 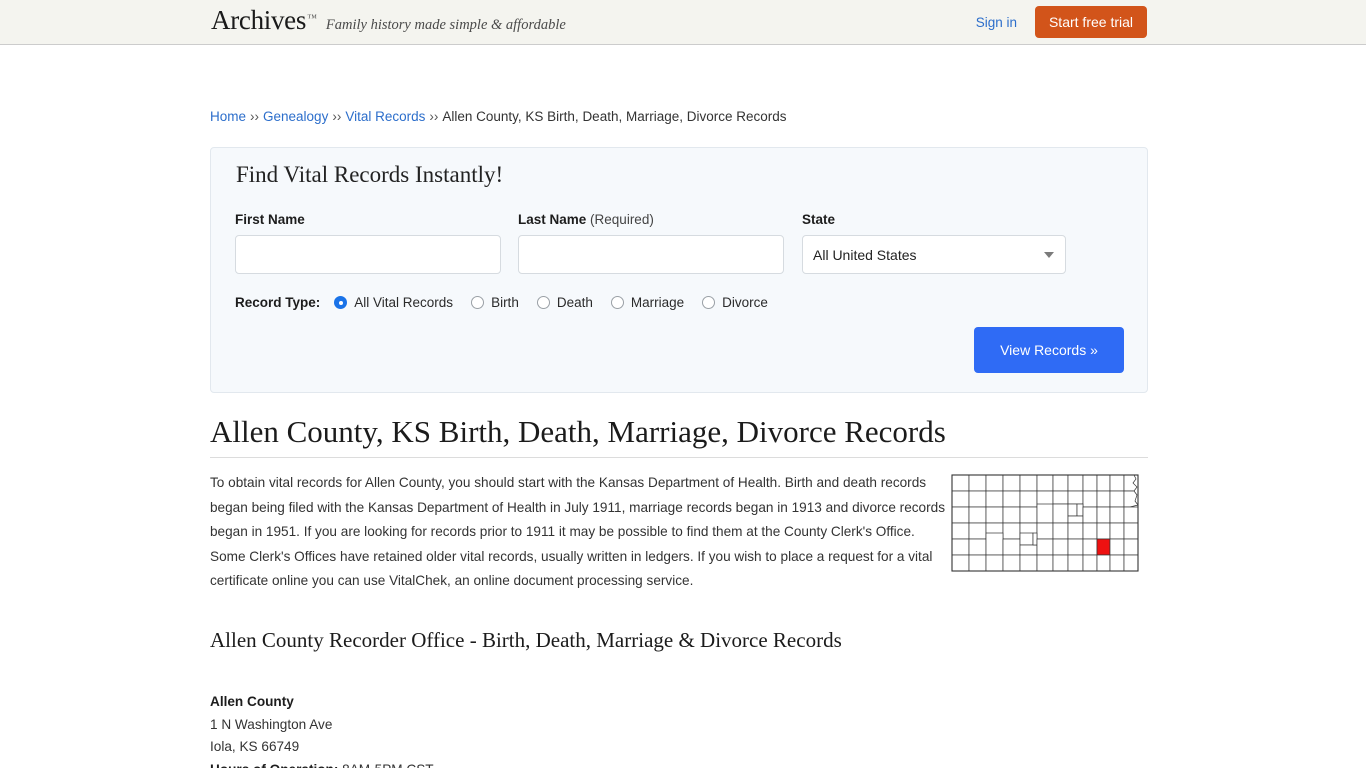 I want to click on radio-divorce: Divorce, so click(x=735, y=302).